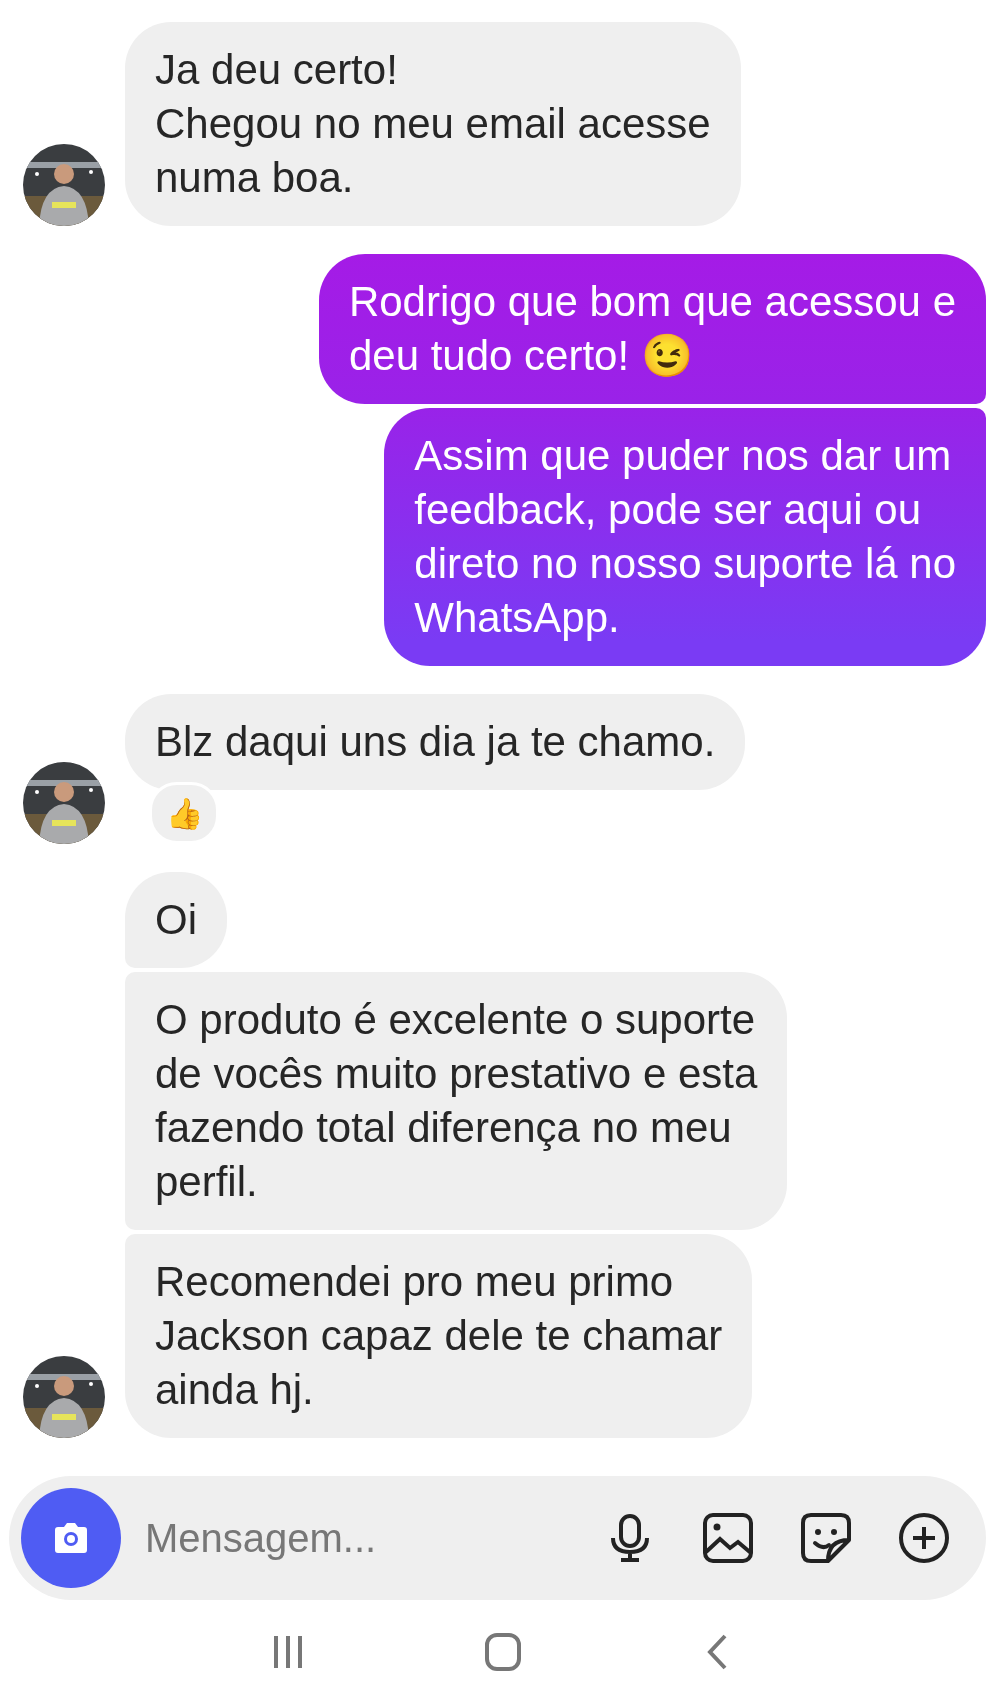 Image resolution: width=1006 pixels, height=1704 pixels. Describe the element at coordinates (184, 813) in the screenshot. I see `reaction: 👍` at that location.